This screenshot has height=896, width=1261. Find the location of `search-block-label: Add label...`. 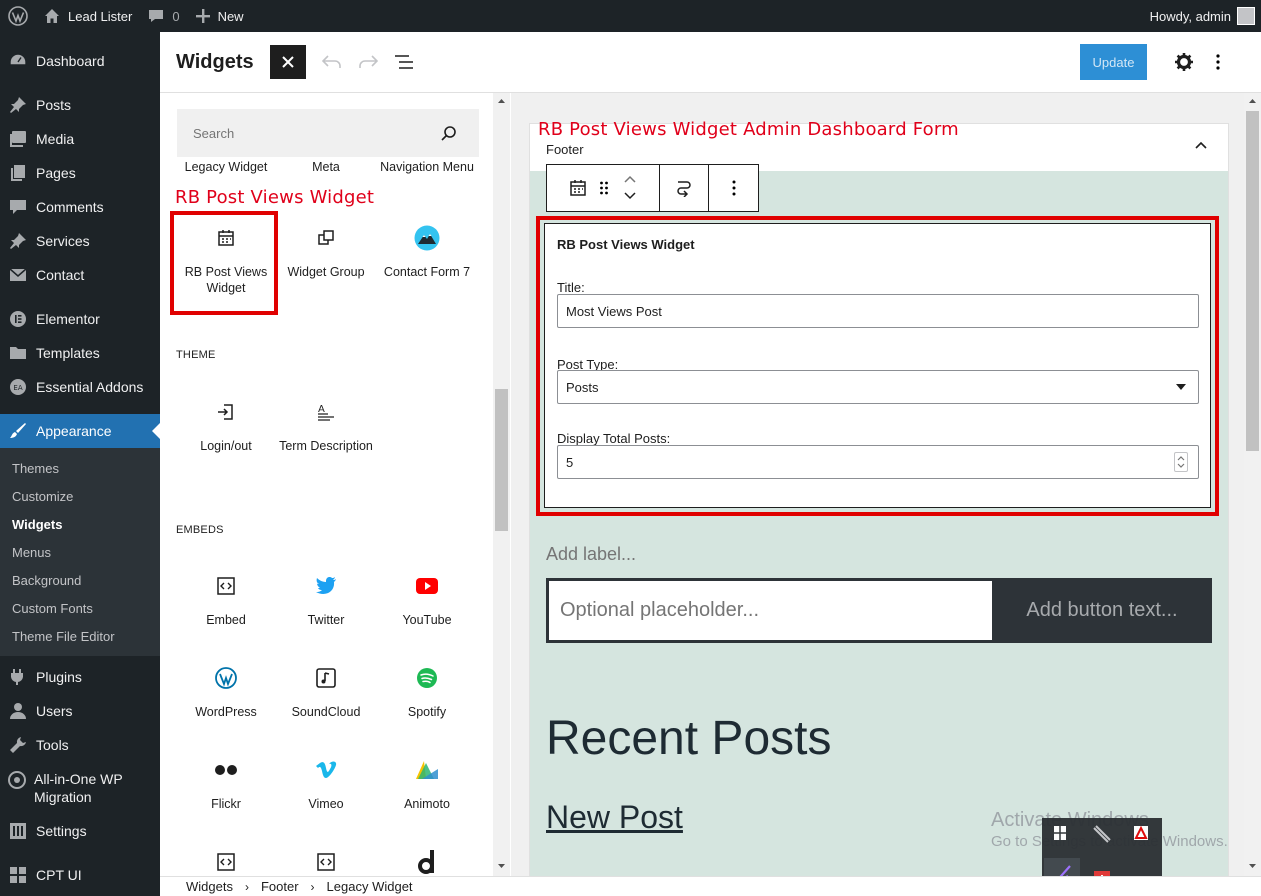

search-block-label: Add label... is located at coordinates (591, 554).